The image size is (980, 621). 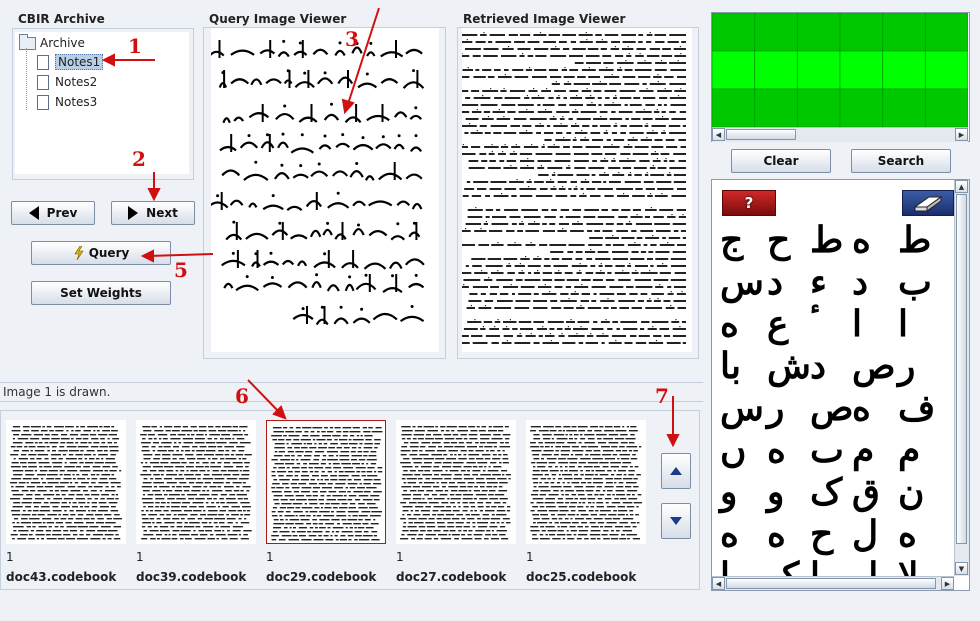 I want to click on tree-item-notes1: Notes1, so click(x=70, y=62).